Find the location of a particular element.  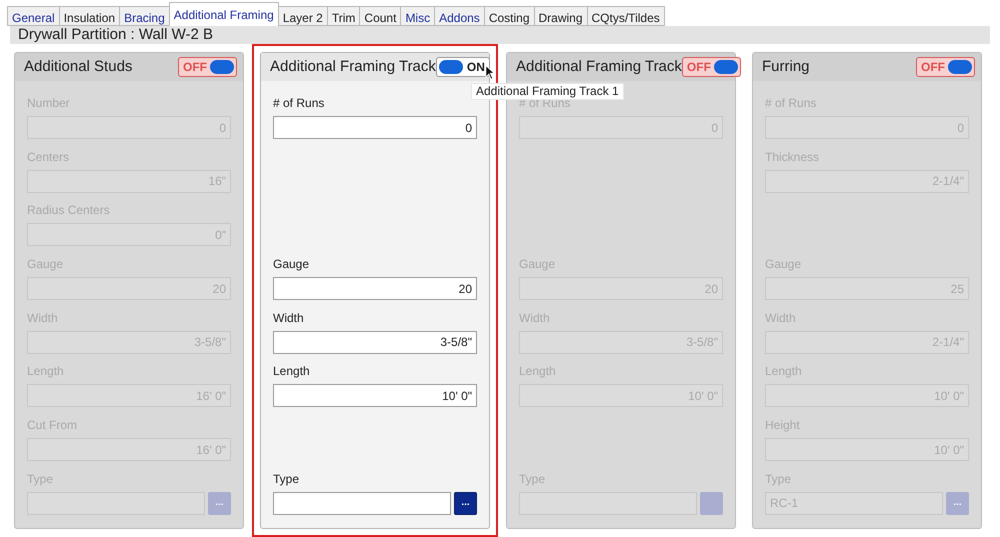

browse-button is located at coordinates (711, 503).